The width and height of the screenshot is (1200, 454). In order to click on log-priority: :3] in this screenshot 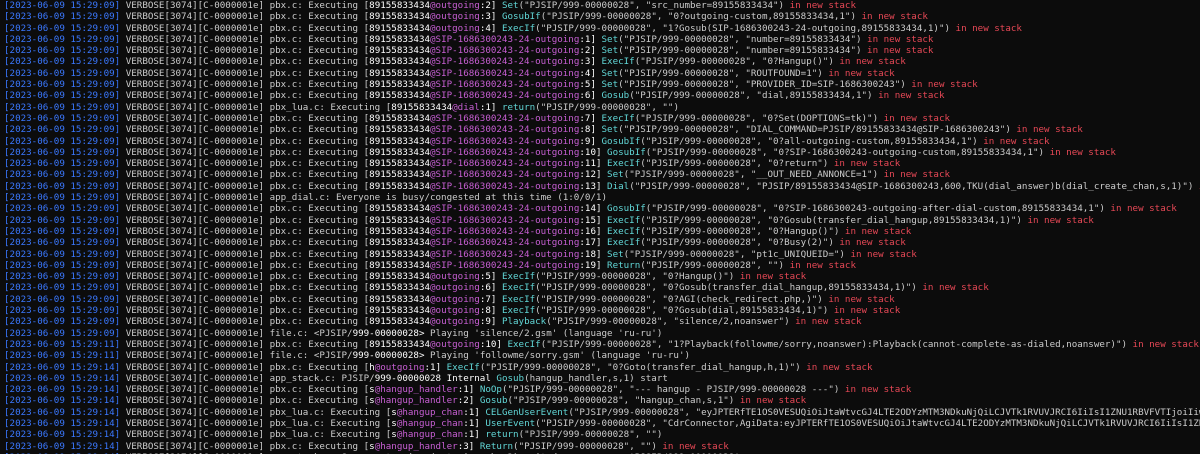, I will do `click(587, 62)`.